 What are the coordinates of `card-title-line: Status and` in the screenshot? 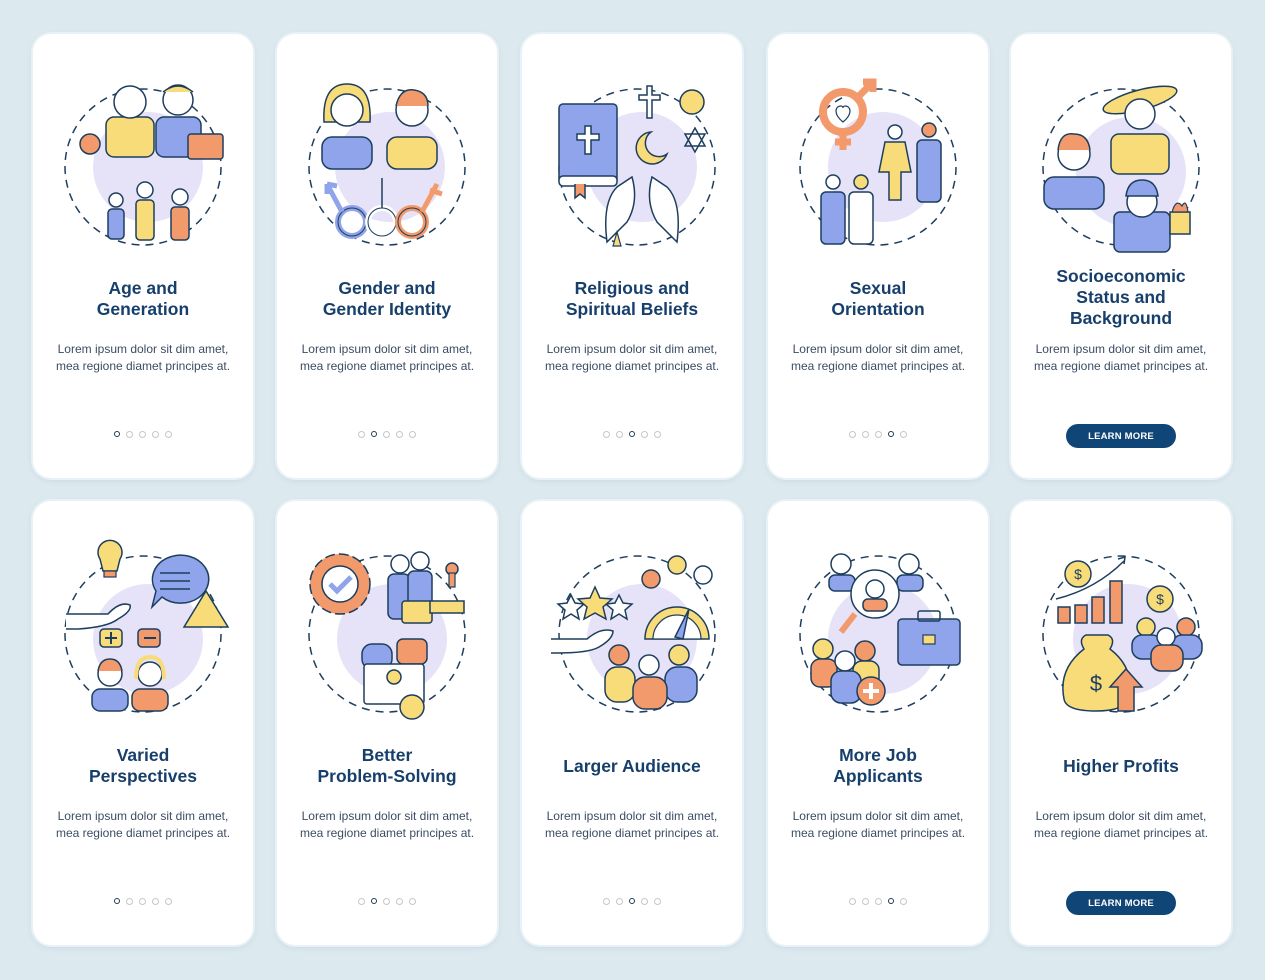 It's located at (1121, 297).